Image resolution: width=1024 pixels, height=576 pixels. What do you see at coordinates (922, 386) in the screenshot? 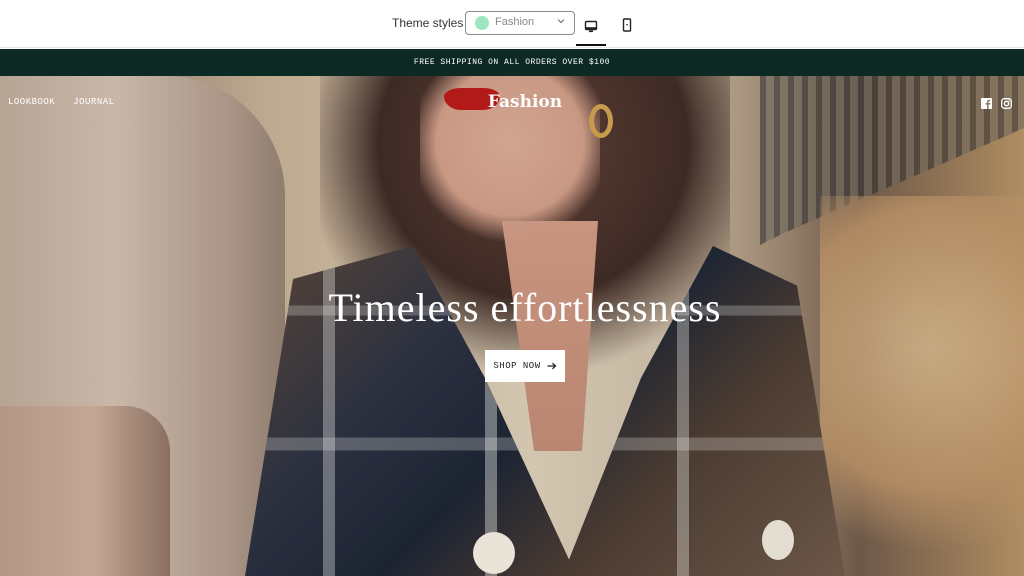
I see `hero-image-foreground-blur` at bounding box center [922, 386].